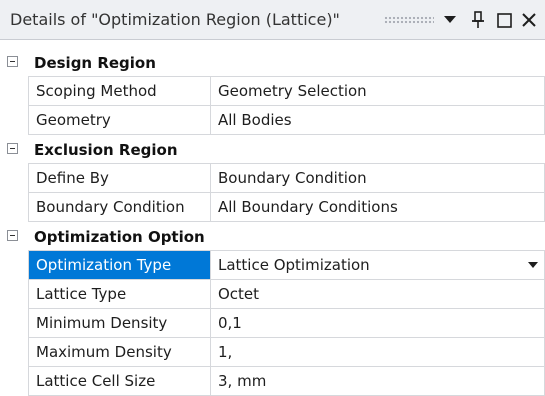  Describe the element at coordinates (119, 178) in the screenshot. I see `property-name: Define By` at that location.